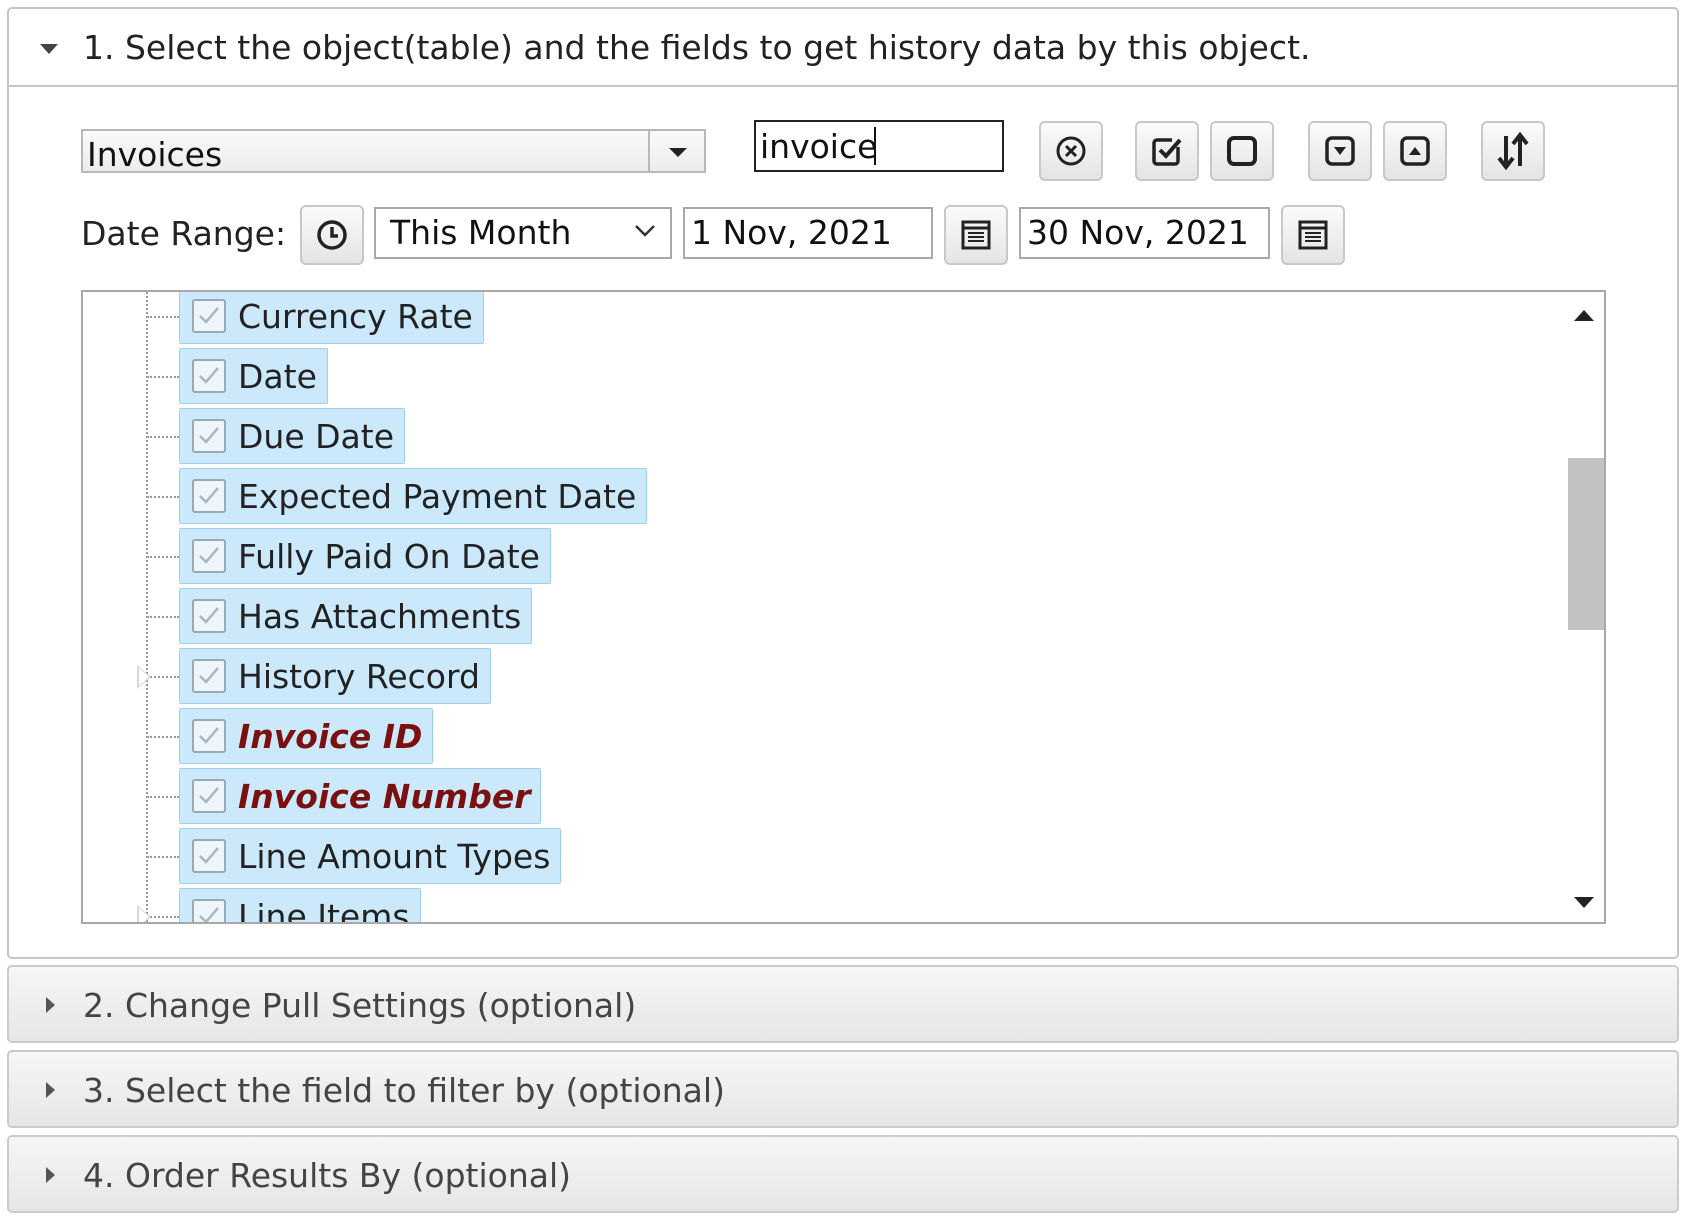  I want to click on check-all-button, so click(1167, 151).